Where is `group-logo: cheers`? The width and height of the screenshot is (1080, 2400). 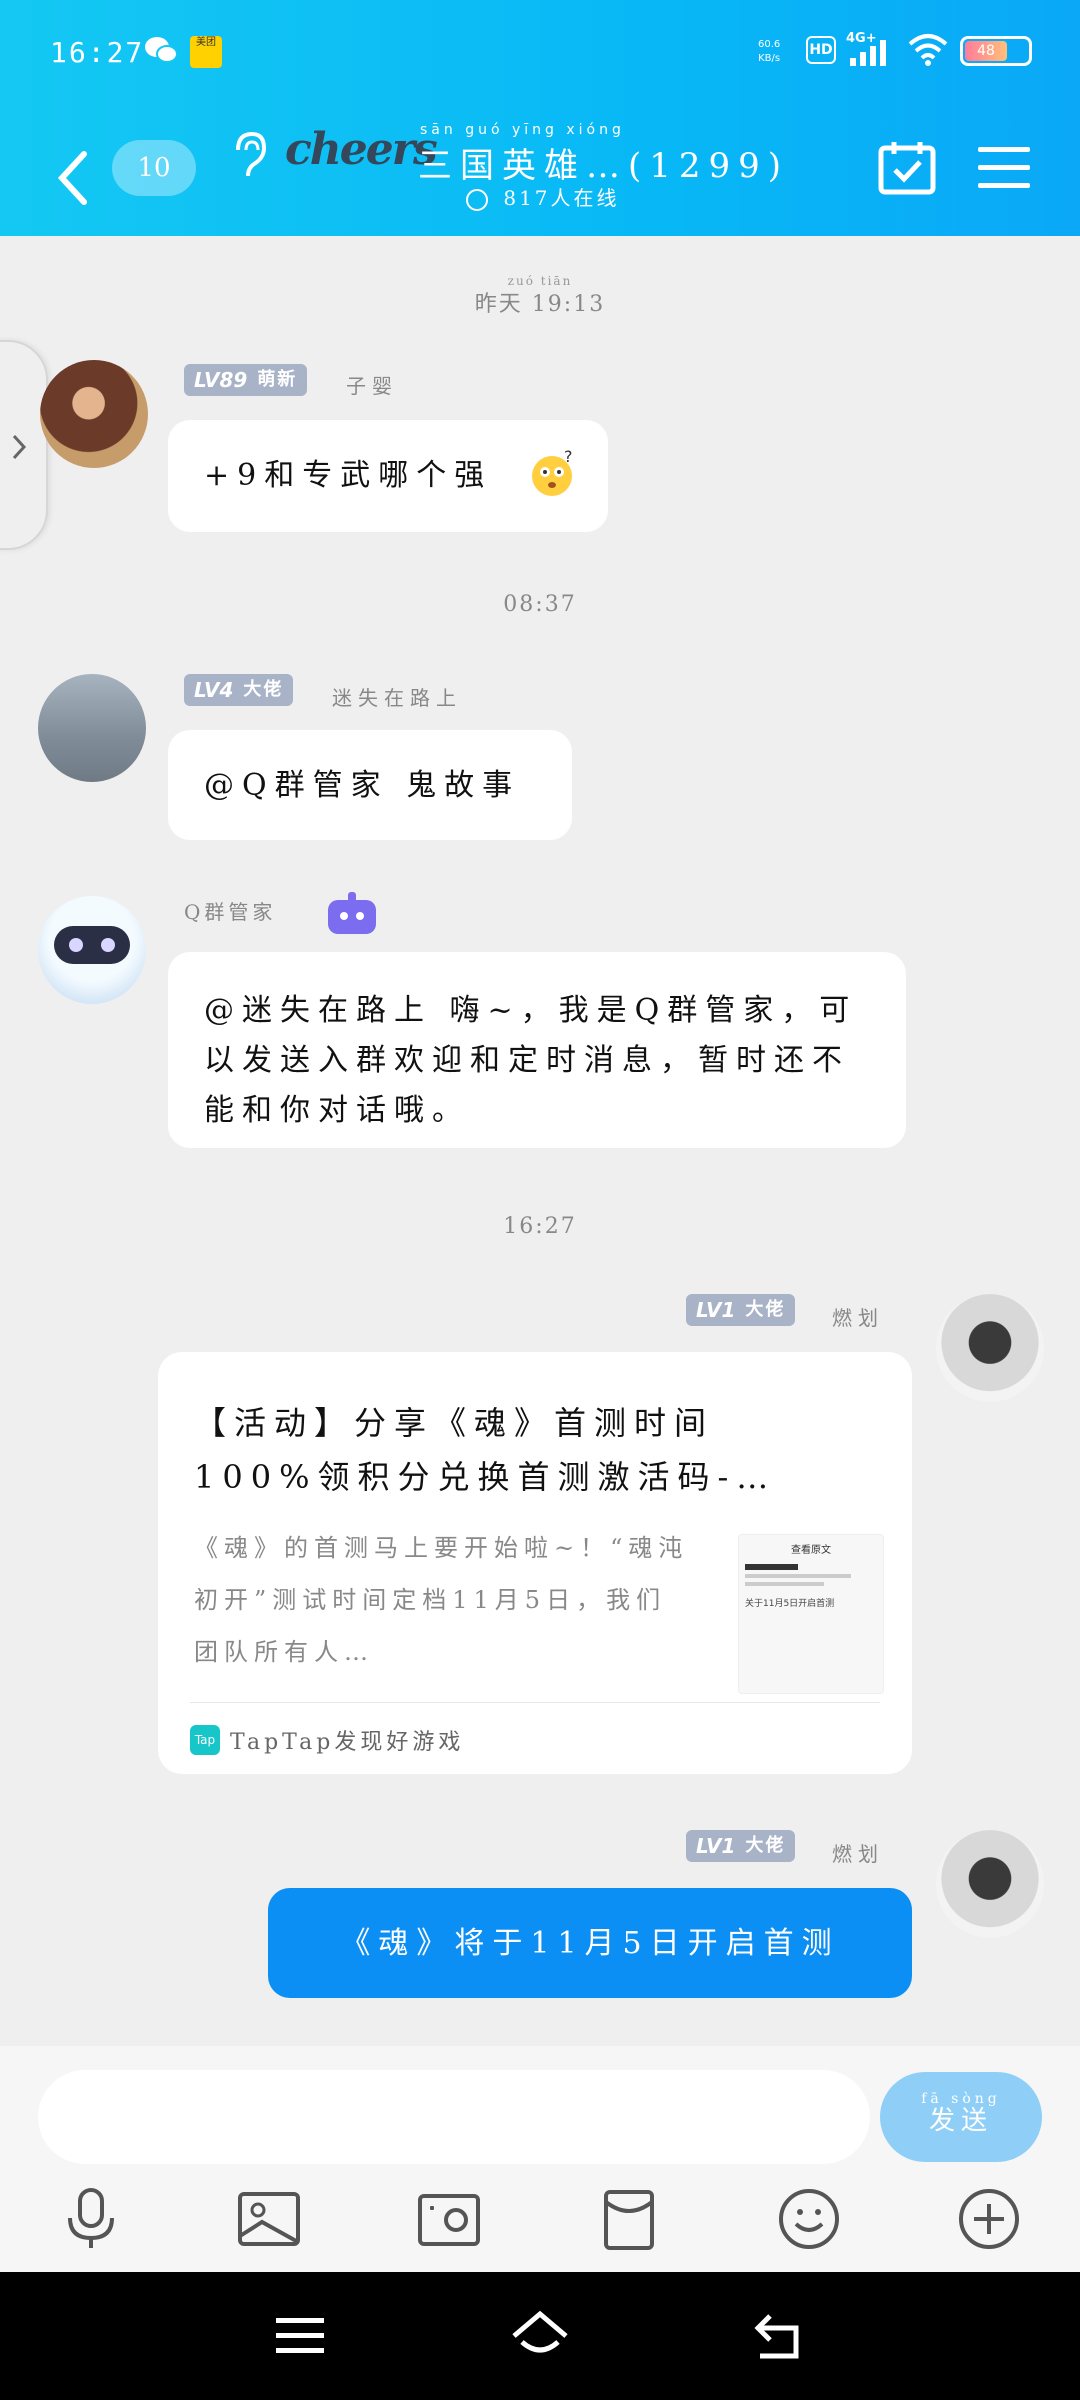 group-logo: cheers is located at coordinates (361, 149).